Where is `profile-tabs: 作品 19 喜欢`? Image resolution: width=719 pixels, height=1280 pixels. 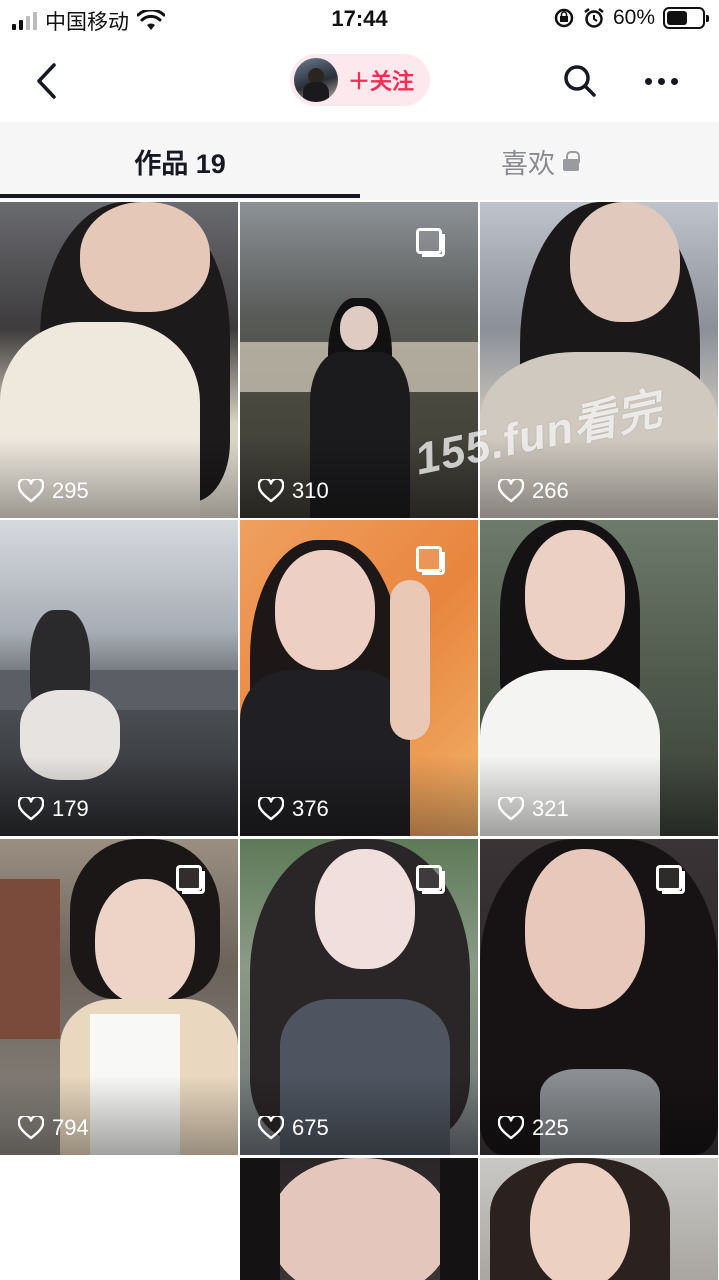 profile-tabs: 作品 19 喜欢 is located at coordinates (359, 161).